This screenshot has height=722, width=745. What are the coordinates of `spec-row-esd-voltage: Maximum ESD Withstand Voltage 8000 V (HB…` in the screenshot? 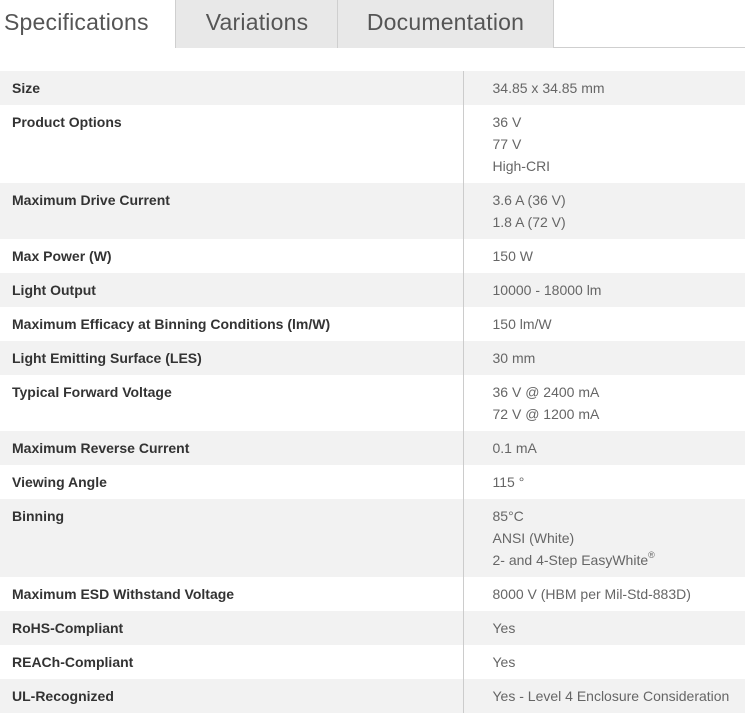 It's located at (372, 594).